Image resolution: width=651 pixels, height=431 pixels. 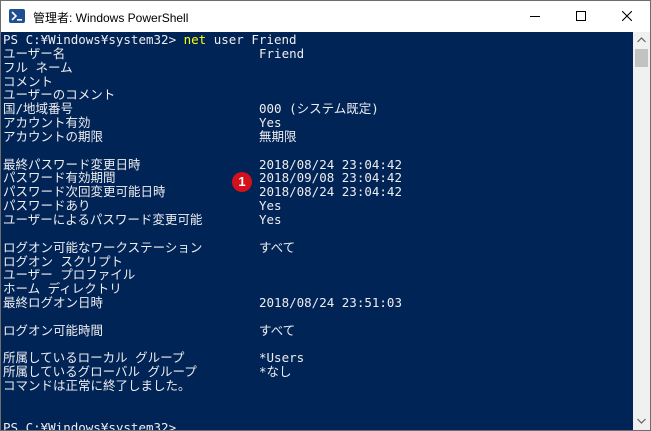 I want to click on row-label: 最終パスワード変更日時, so click(x=72, y=164).